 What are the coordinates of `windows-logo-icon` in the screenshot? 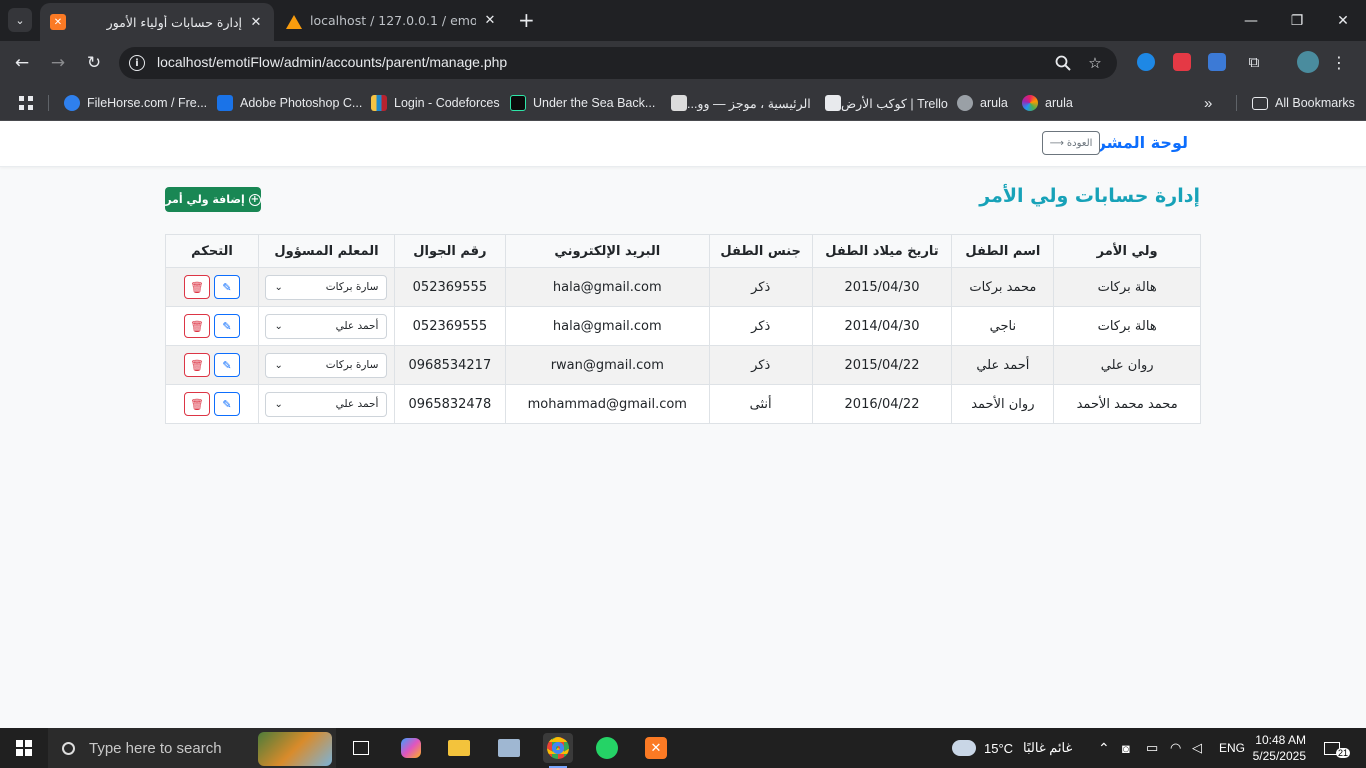 It's located at (24, 748).